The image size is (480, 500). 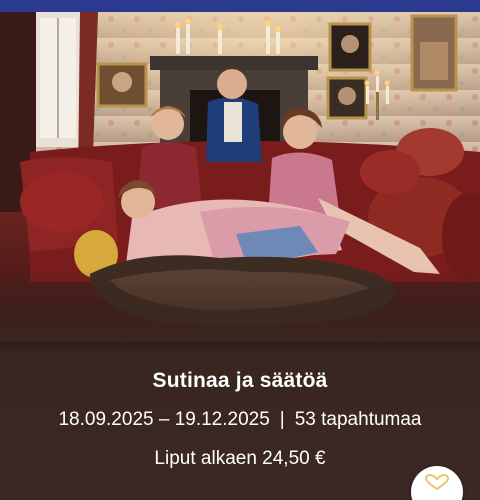 What do you see at coordinates (240, 458) in the screenshot?
I see `event-price: Liput alkaen 24,50 €` at bounding box center [240, 458].